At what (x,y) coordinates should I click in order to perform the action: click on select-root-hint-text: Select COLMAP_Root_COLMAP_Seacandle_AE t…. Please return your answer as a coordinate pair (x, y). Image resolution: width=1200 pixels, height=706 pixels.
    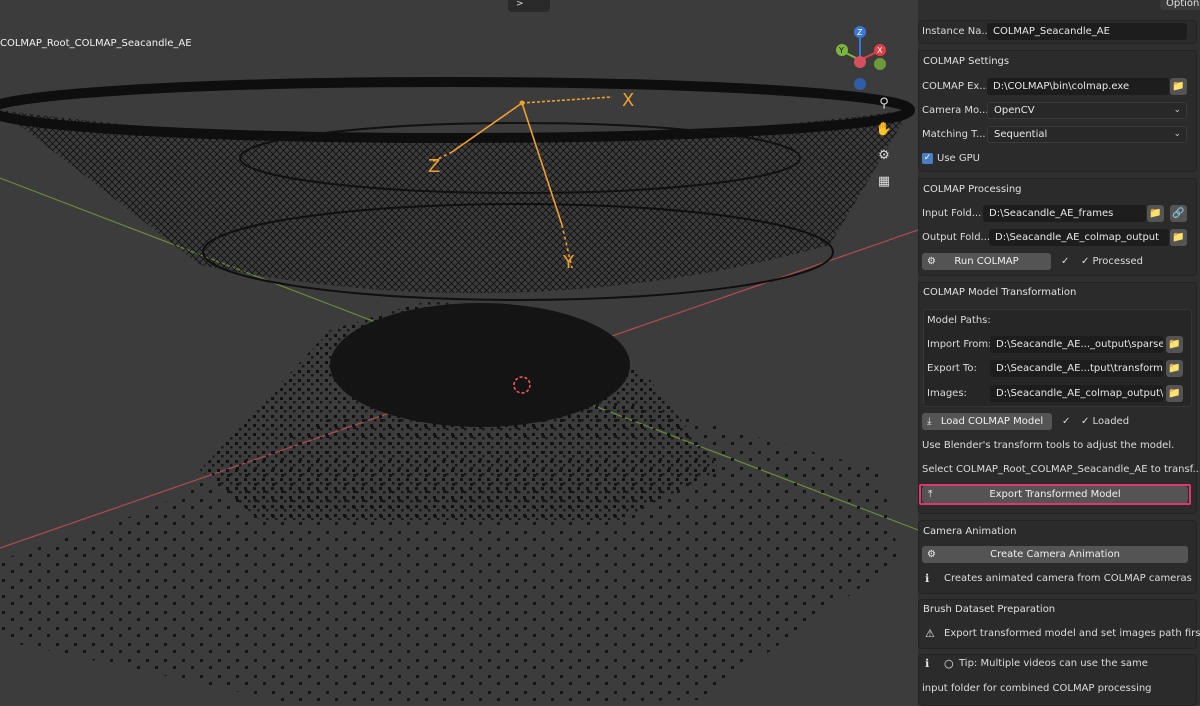
    Looking at the image, I should click on (1061, 469).